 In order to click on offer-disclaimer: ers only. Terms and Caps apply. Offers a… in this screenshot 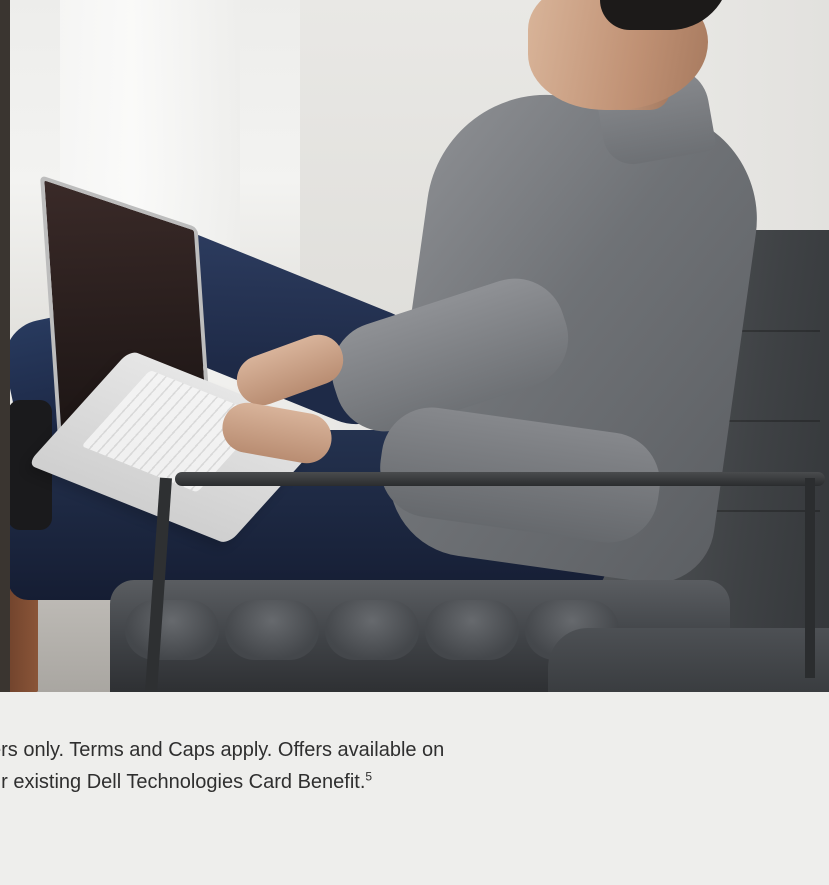, I will do `click(414, 766)`.